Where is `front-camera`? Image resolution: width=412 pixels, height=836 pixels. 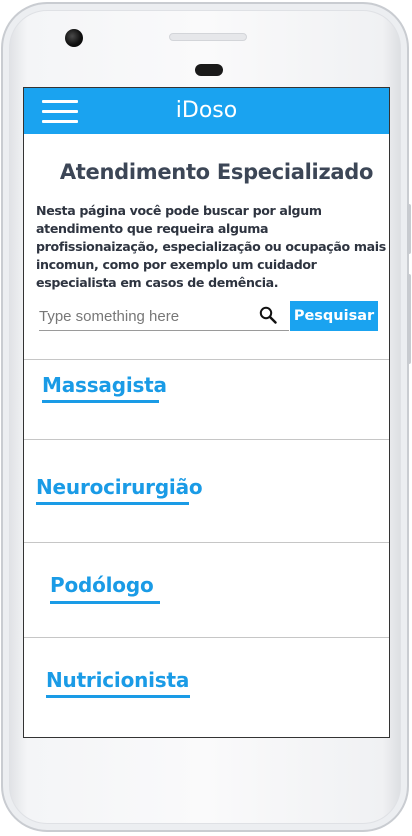 front-camera is located at coordinates (74, 38).